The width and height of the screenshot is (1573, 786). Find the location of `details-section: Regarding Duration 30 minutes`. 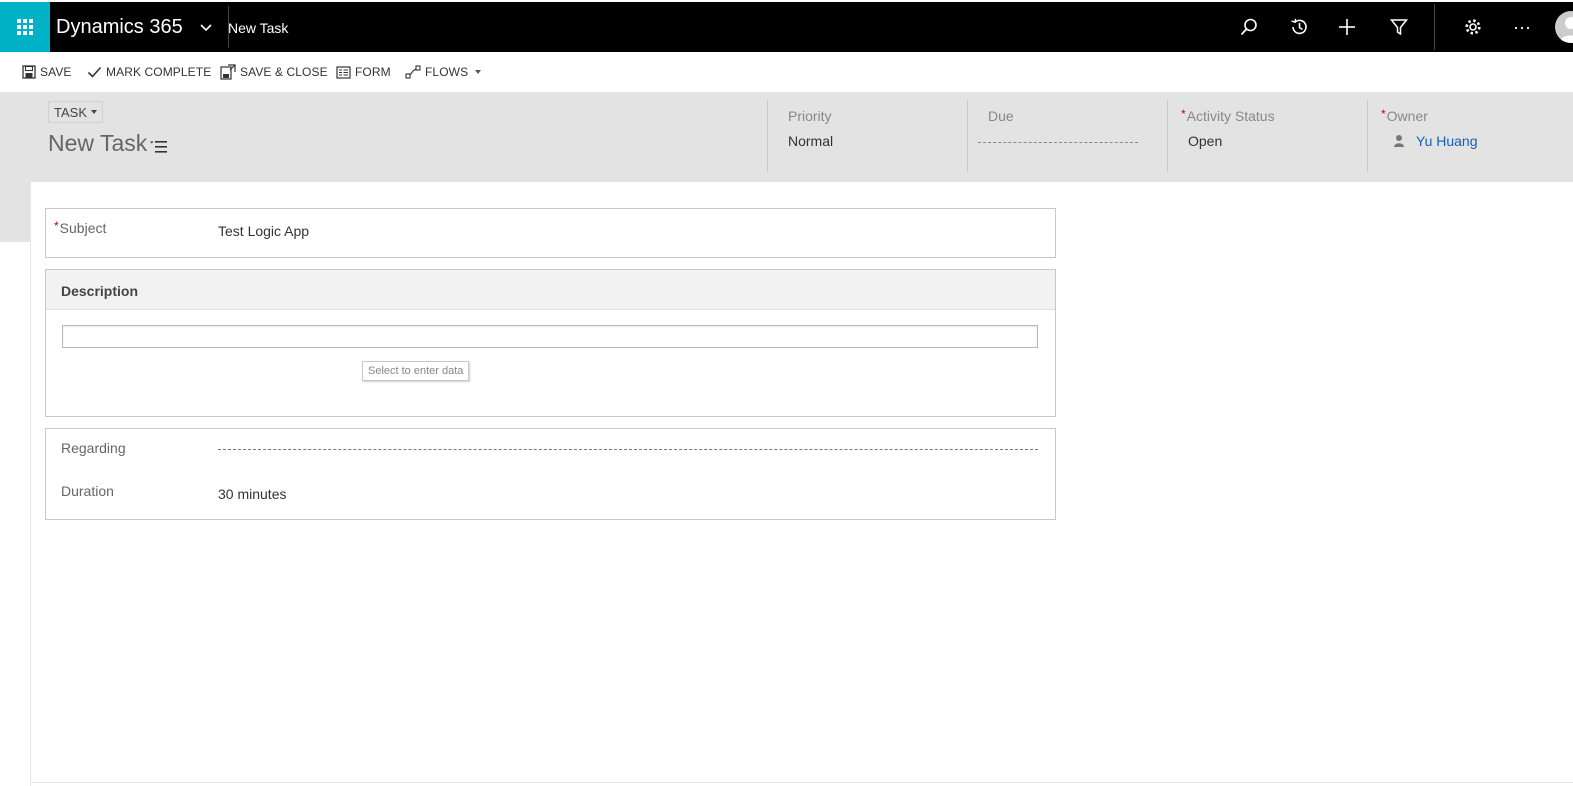

details-section: Regarding Duration 30 minutes is located at coordinates (550, 474).